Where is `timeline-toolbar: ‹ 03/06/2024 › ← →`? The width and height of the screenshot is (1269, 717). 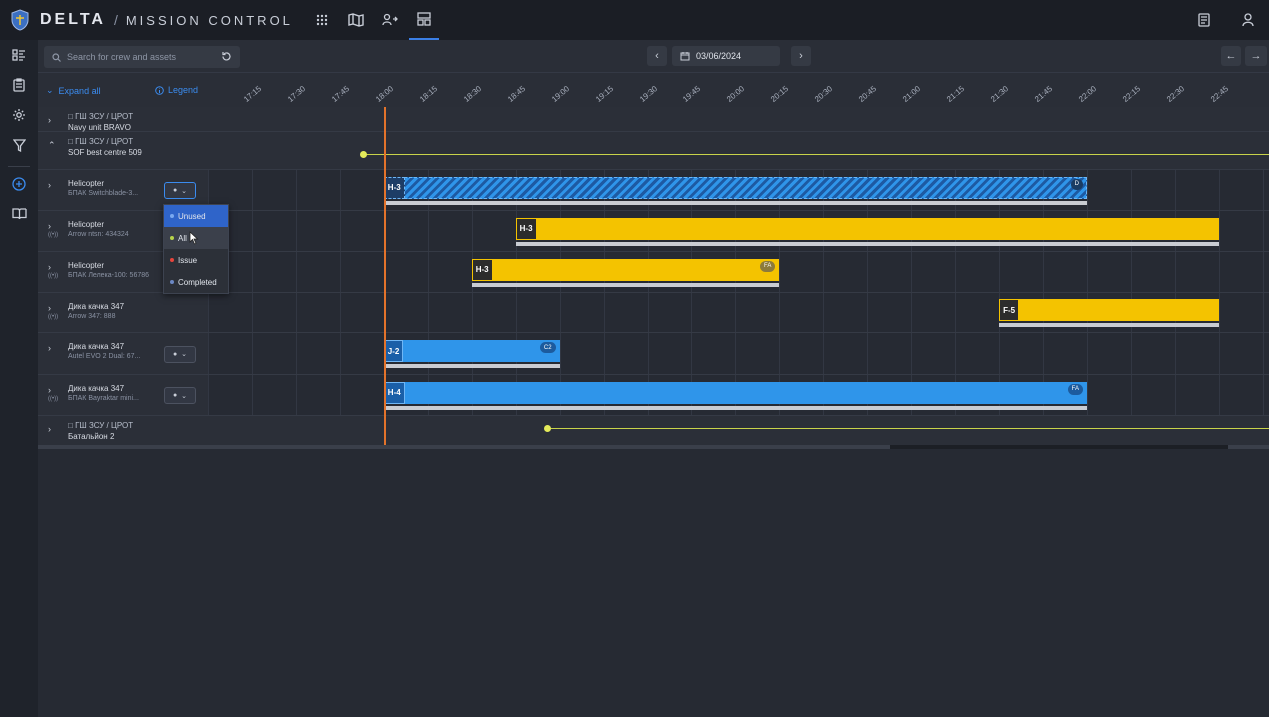 timeline-toolbar: ‹ 03/06/2024 › ← → is located at coordinates (653, 56).